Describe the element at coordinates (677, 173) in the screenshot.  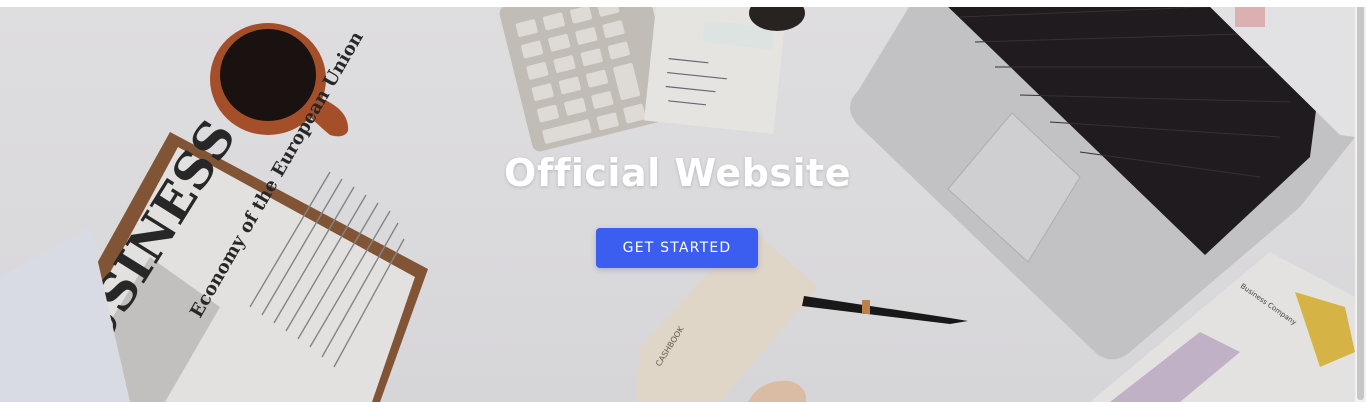
I see `hero-title: Official Website` at that location.